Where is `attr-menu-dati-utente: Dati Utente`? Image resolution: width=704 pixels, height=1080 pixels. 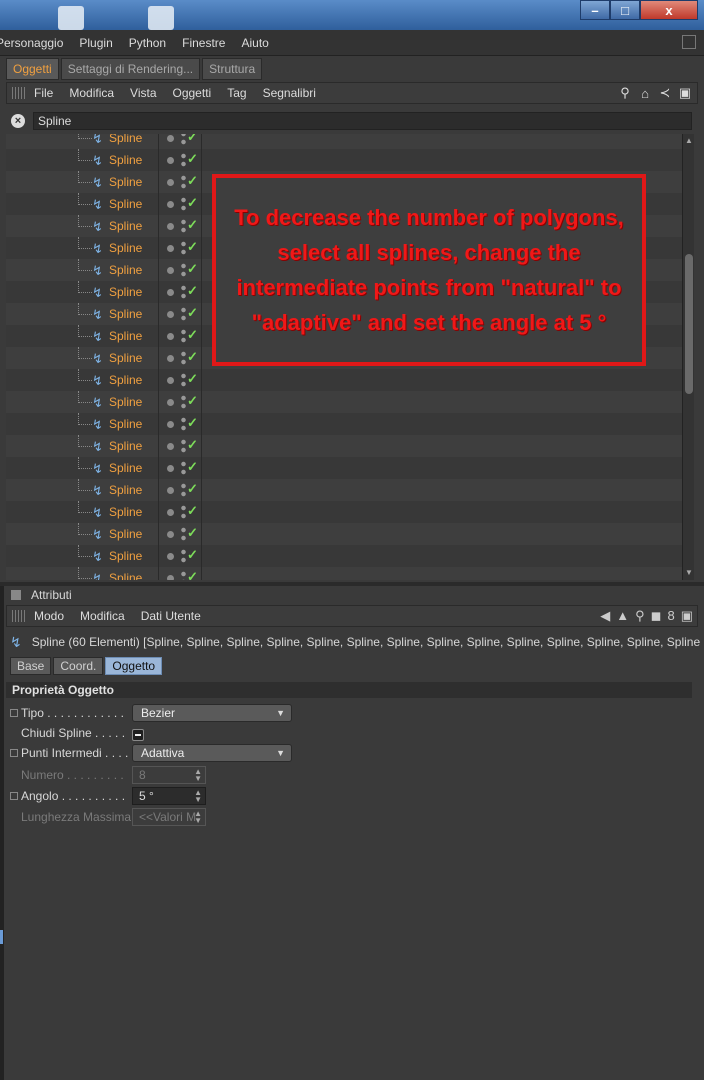 attr-menu-dati-utente: Dati Utente is located at coordinates (171, 616).